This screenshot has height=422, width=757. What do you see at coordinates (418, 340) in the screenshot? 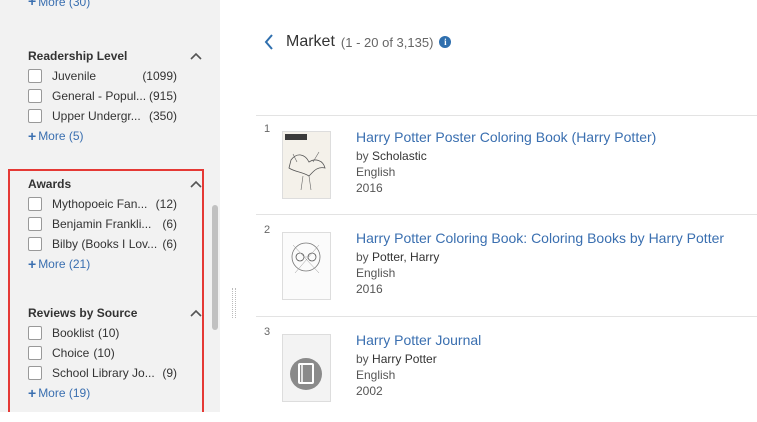
I see `result-title-link: Harry Potter Journal` at bounding box center [418, 340].